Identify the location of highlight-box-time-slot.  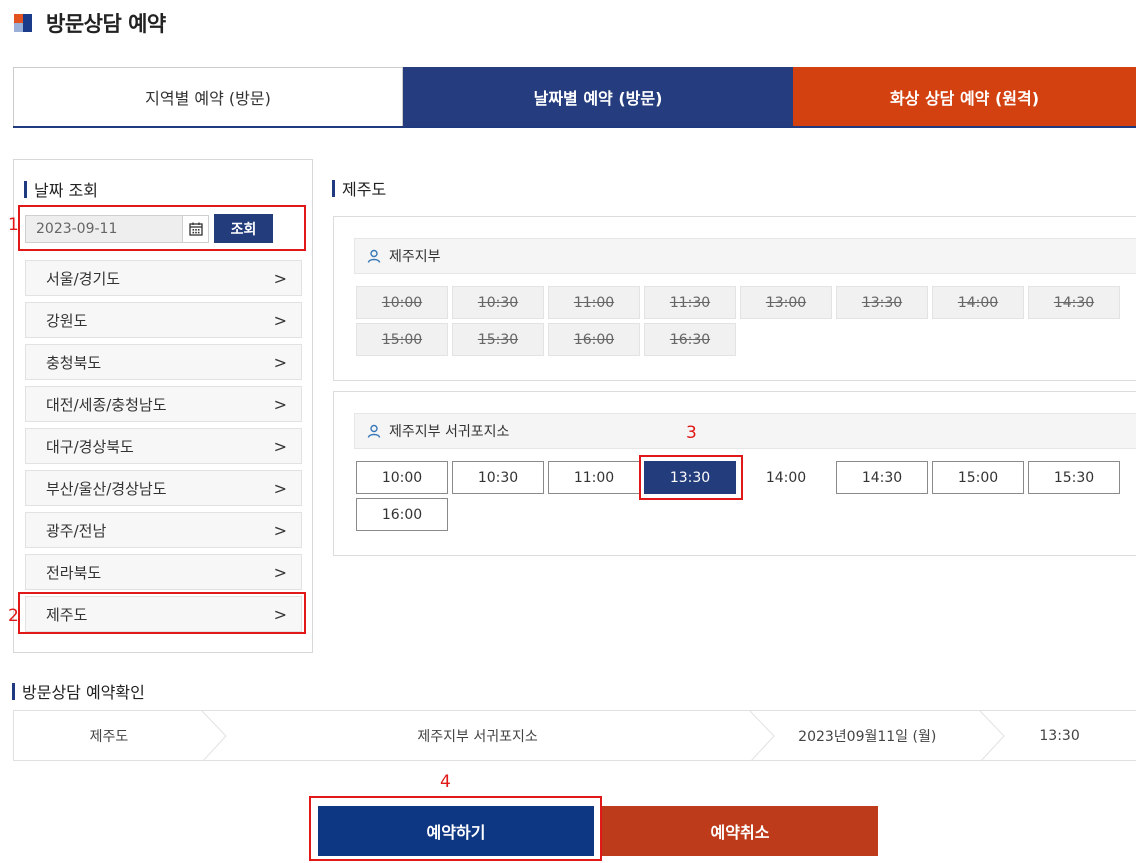
(691, 477).